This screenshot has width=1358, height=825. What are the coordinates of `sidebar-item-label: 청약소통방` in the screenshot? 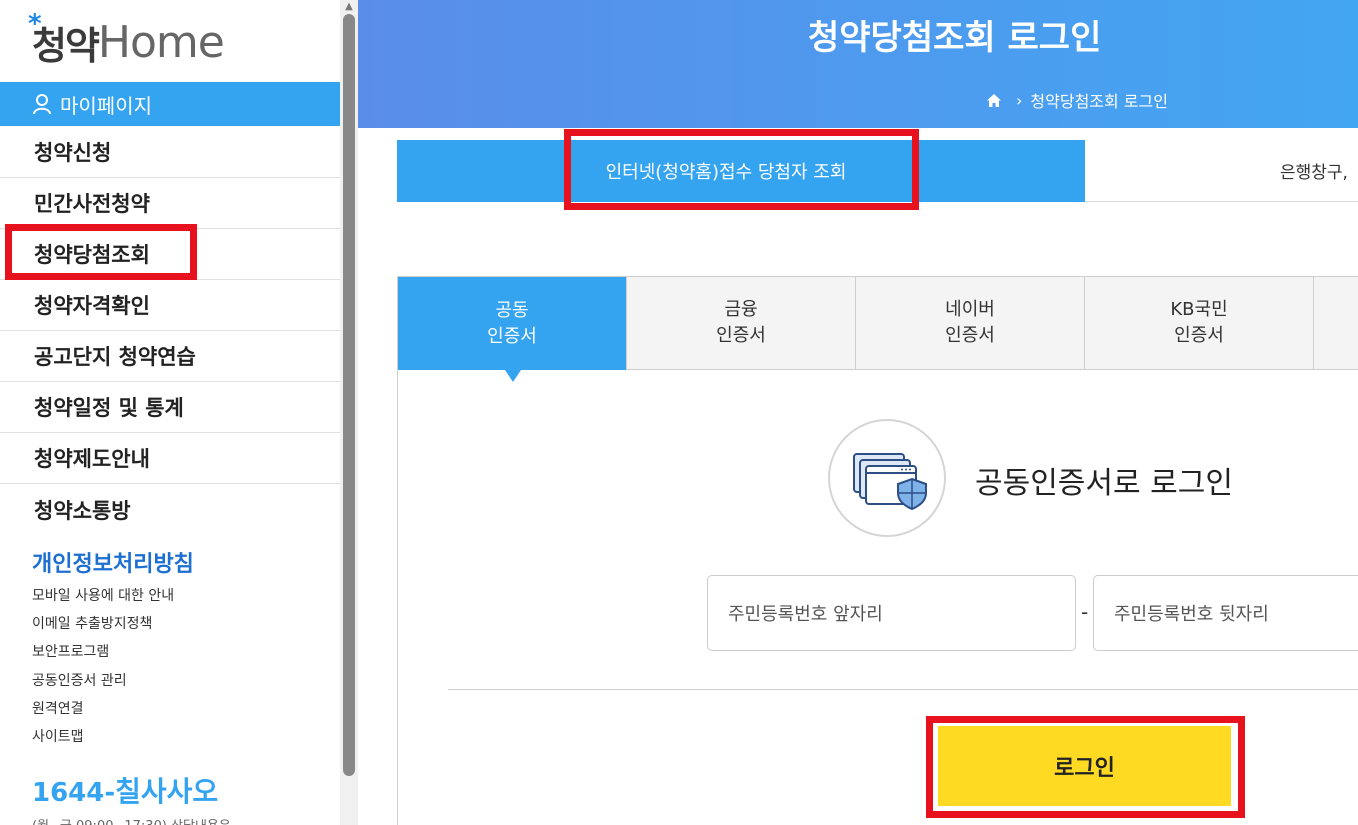 It's located at (82, 510).